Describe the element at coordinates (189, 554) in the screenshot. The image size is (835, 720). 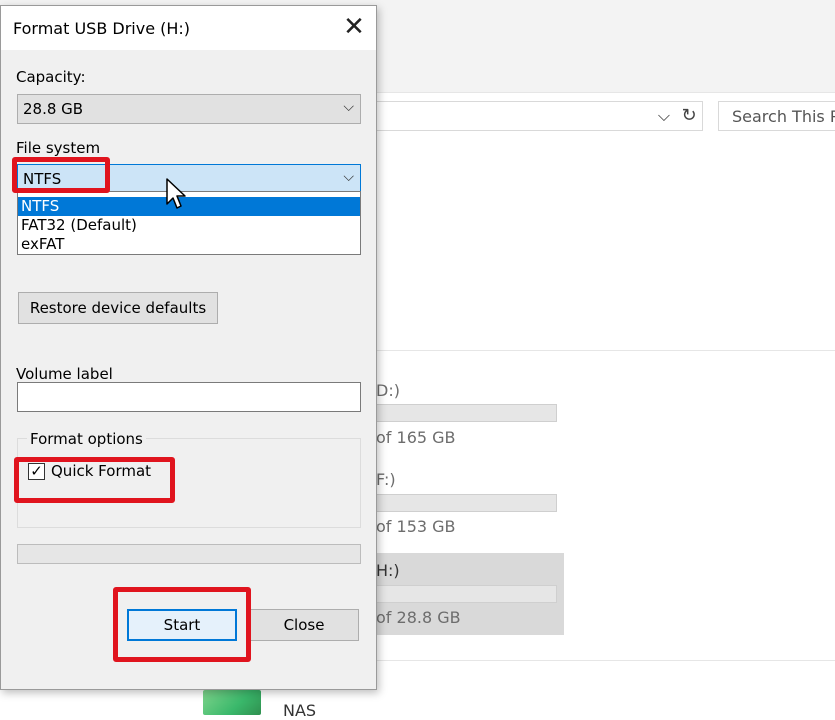
I see `format-progress-bar` at that location.